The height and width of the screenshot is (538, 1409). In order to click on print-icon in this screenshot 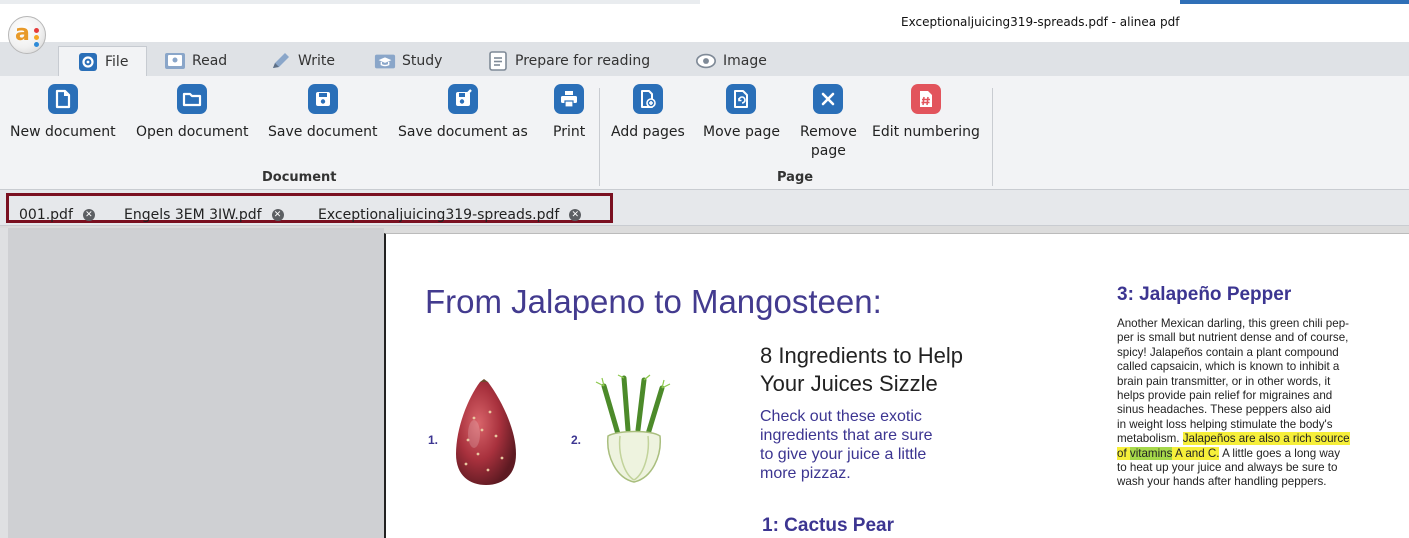, I will do `click(569, 99)`.